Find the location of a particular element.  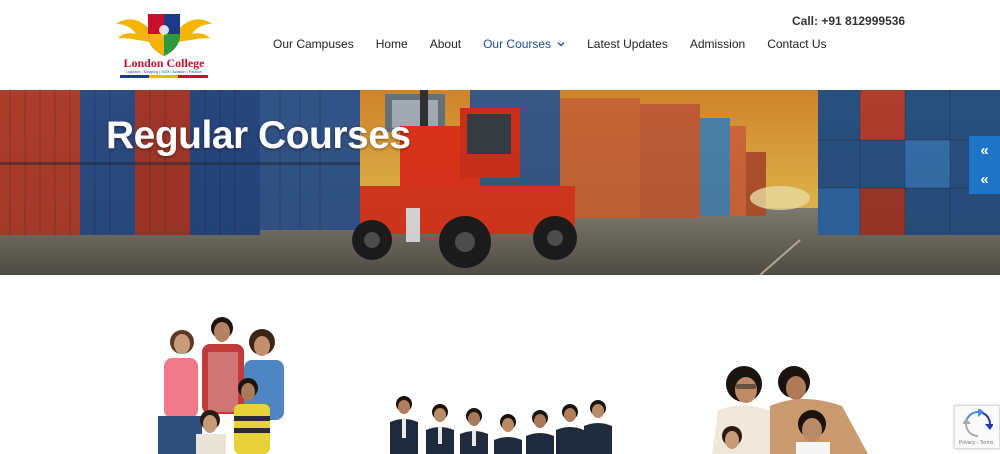

logo-name: London College is located at coordinates (164, 63).